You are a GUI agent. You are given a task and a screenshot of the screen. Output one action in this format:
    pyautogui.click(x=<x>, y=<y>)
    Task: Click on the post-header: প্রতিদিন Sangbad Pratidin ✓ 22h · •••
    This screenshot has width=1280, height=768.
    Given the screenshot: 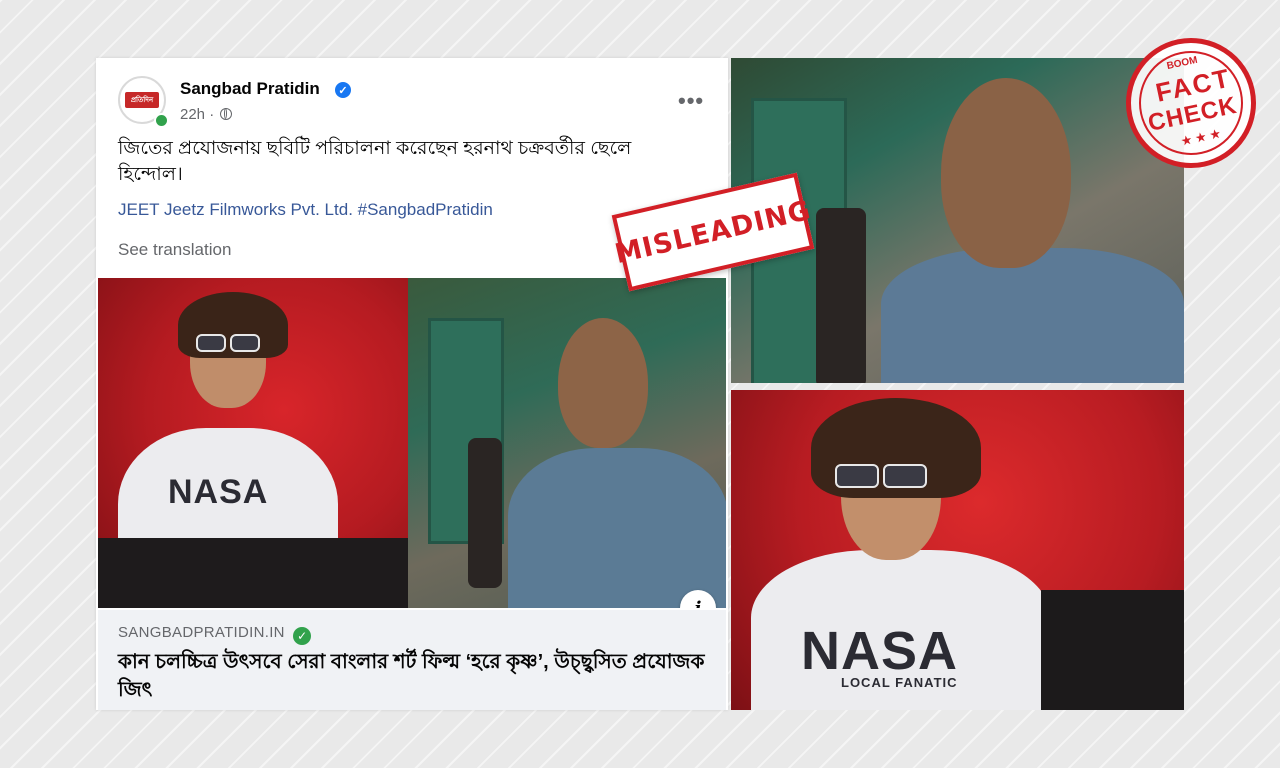 What is the action you would take?
    pyautogui.click(x=412, y=93)
    